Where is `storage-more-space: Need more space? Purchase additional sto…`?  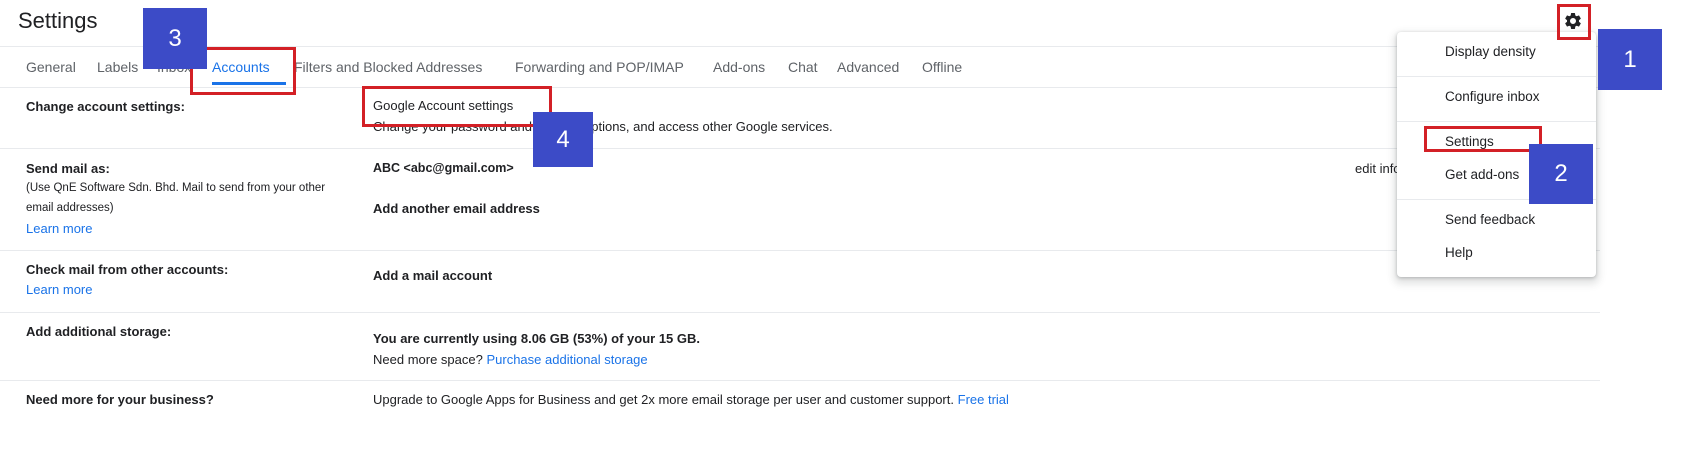
storage-more-space: Need more space? Purchase additional sto… is located at coordinates (510, 359).